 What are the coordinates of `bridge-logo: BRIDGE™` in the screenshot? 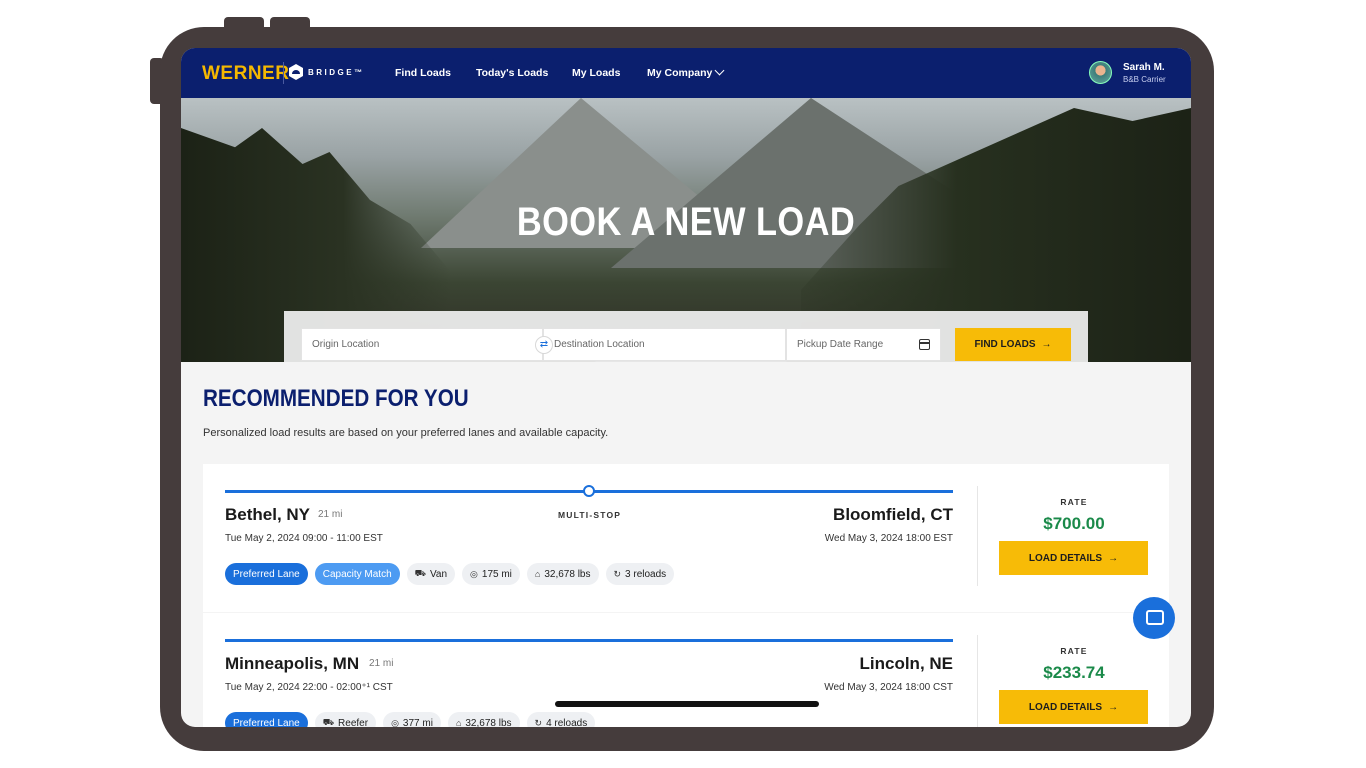 It's located at (327, 72).